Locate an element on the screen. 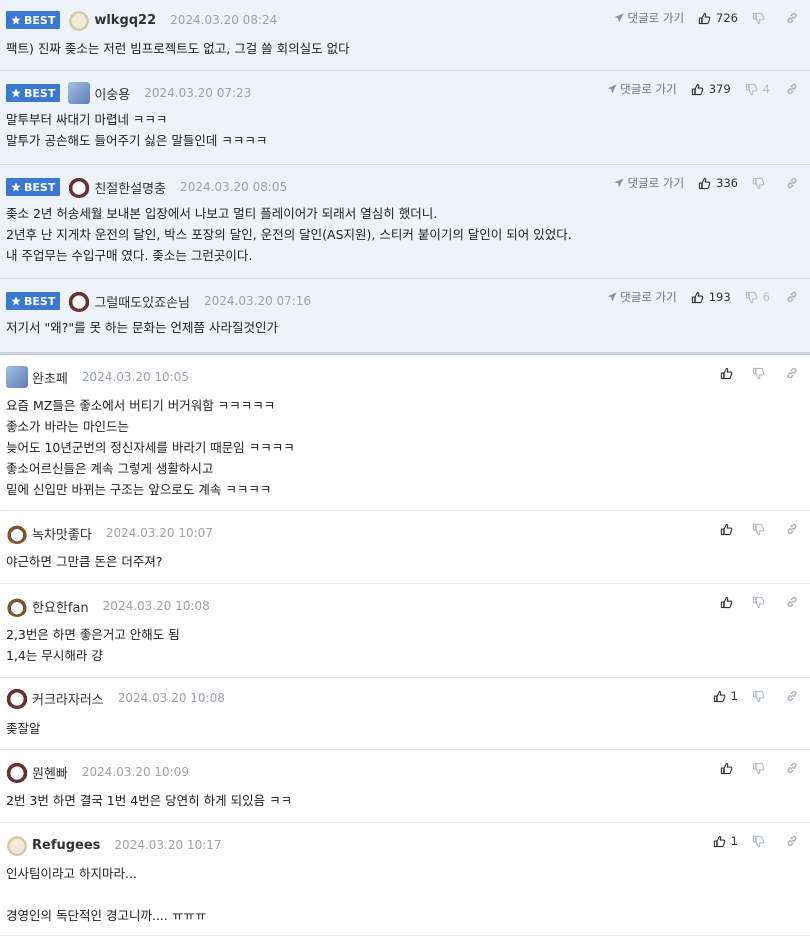 Image resolution: width=810 pixels, height=936 pixels. like-count: 379 is located at coordinates (719, 89).